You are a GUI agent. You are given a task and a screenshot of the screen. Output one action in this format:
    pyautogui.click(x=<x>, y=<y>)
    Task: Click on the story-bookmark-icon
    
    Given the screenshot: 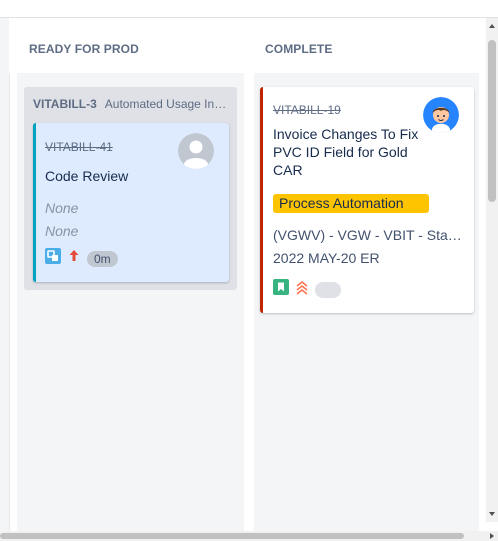 What is the action you would take?
    pyautogui.click(x=281, y=289)
    